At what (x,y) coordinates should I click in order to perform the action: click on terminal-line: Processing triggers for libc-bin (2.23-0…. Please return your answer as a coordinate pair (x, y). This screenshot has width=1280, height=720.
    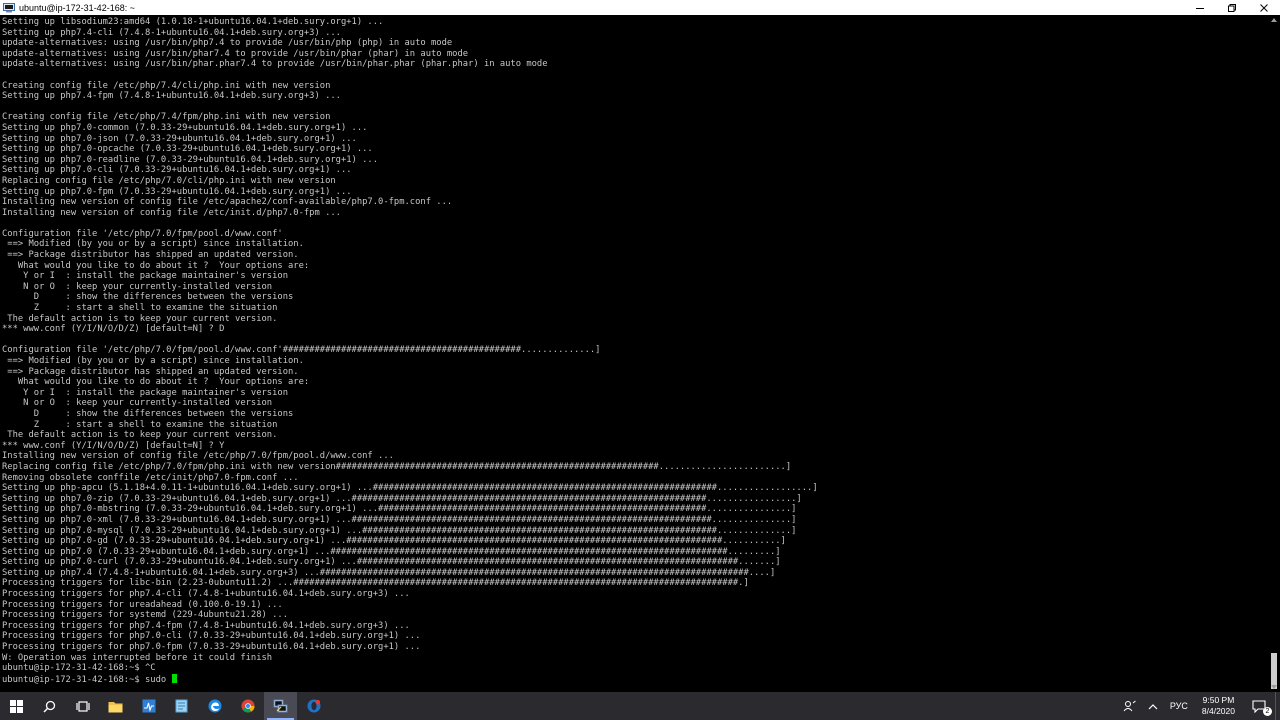
    Looking at the image, I should click on (375, 583).